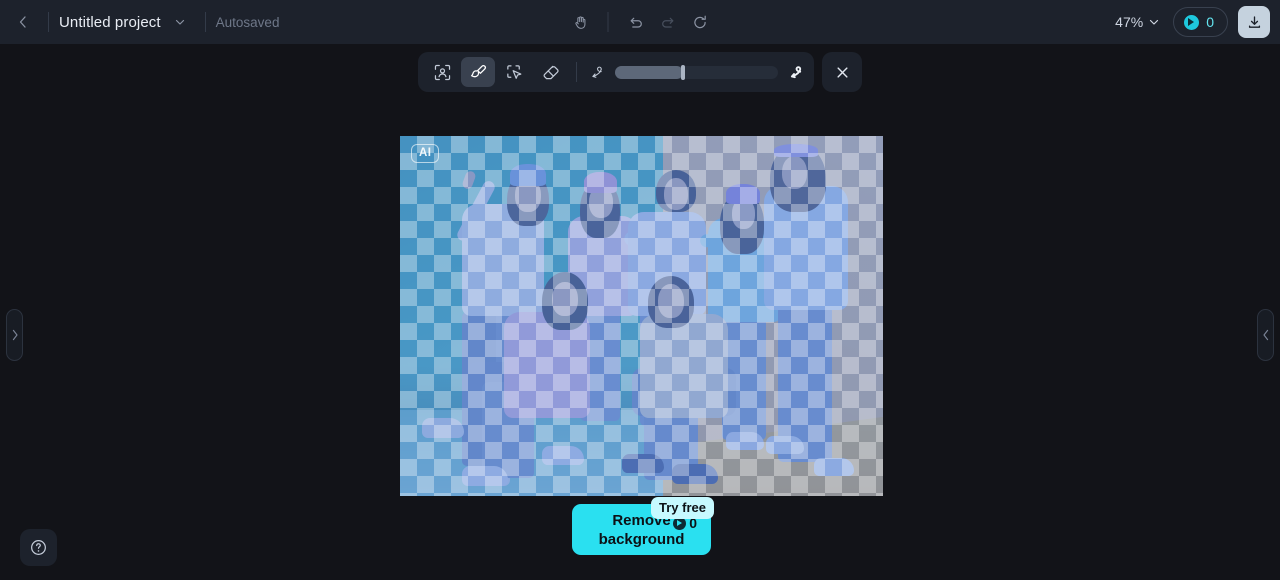 The image size is (1280, 580). I want to click on close-x-icon, so click(842, 72).